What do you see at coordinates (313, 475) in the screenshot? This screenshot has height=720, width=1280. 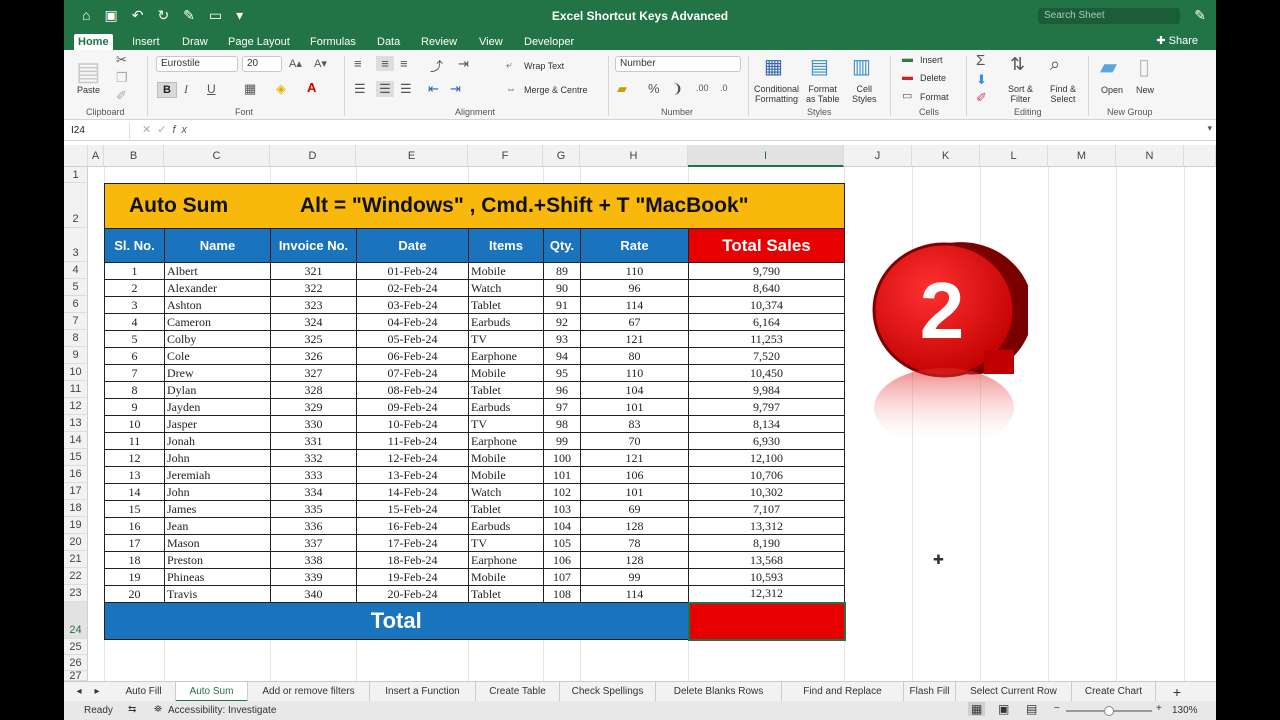 I see `table-cell: 333` at bounding box center [313, 475].